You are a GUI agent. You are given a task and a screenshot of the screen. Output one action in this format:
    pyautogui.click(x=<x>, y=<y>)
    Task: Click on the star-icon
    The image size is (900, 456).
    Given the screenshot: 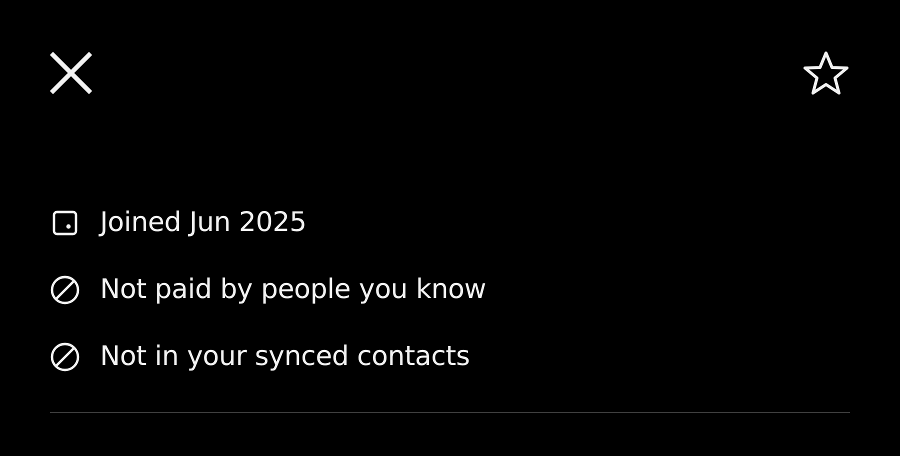 What is the action you would take?
    pyautogui.click(x=826, y=73)
    